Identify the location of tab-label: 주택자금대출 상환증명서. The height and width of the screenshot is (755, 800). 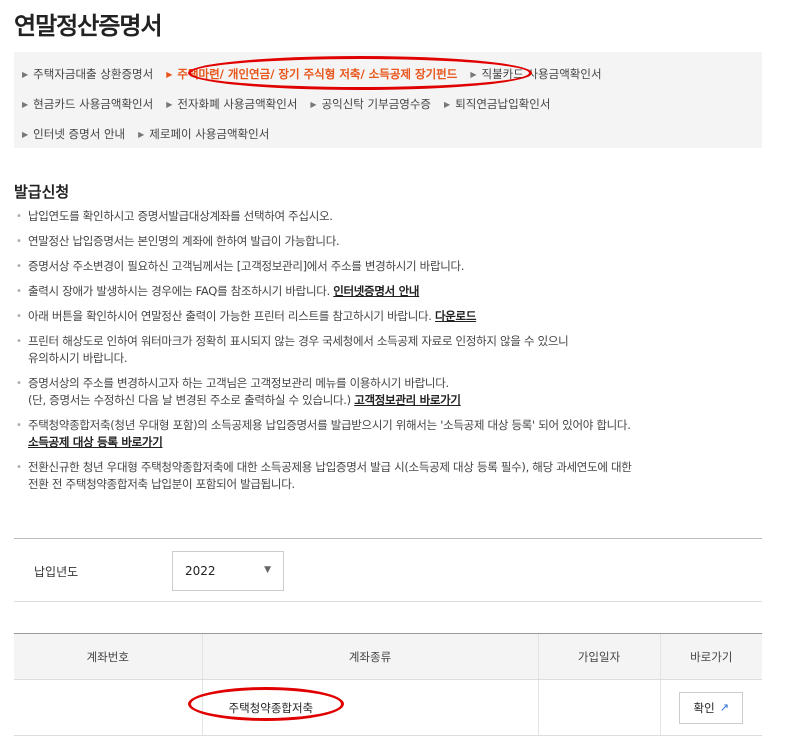
(93, 74).